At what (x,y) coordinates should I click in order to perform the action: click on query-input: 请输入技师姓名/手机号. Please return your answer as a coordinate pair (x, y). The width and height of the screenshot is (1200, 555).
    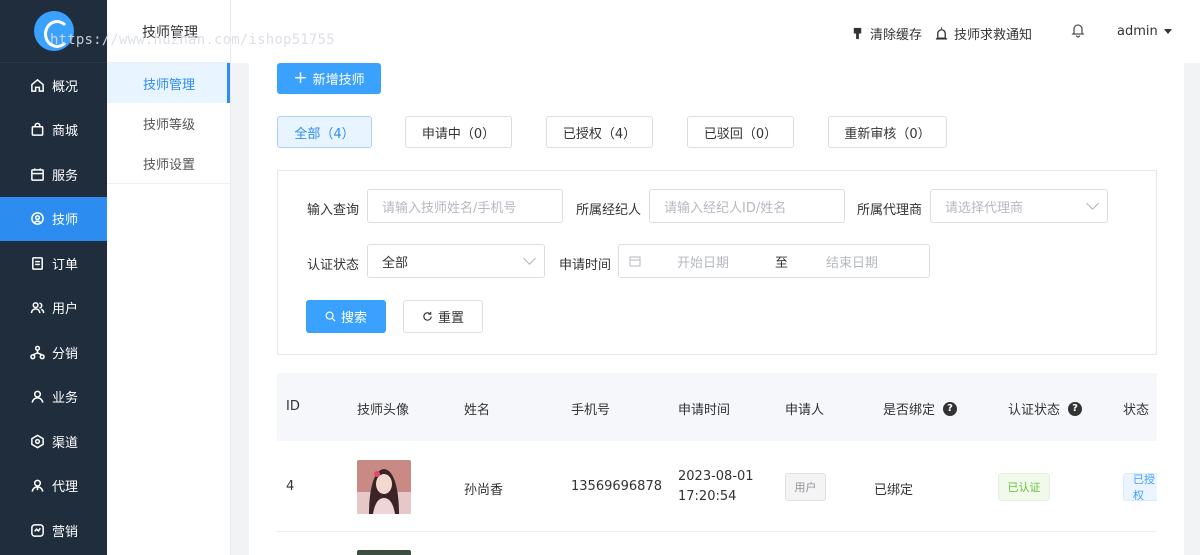
    Looking at the image, I should click on (465, 206).